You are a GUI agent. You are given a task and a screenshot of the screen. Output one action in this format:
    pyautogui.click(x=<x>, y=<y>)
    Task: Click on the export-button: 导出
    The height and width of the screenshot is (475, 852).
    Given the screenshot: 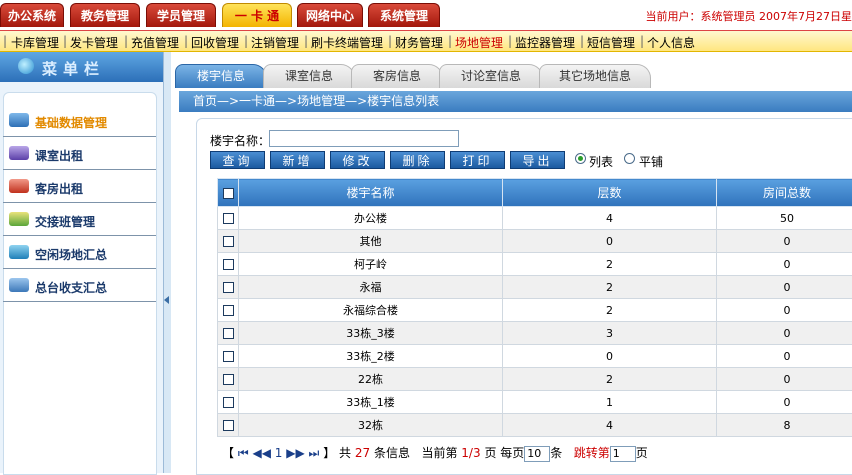 What is the action you would take?
    pyautogui.click(x=537, y=160)
    